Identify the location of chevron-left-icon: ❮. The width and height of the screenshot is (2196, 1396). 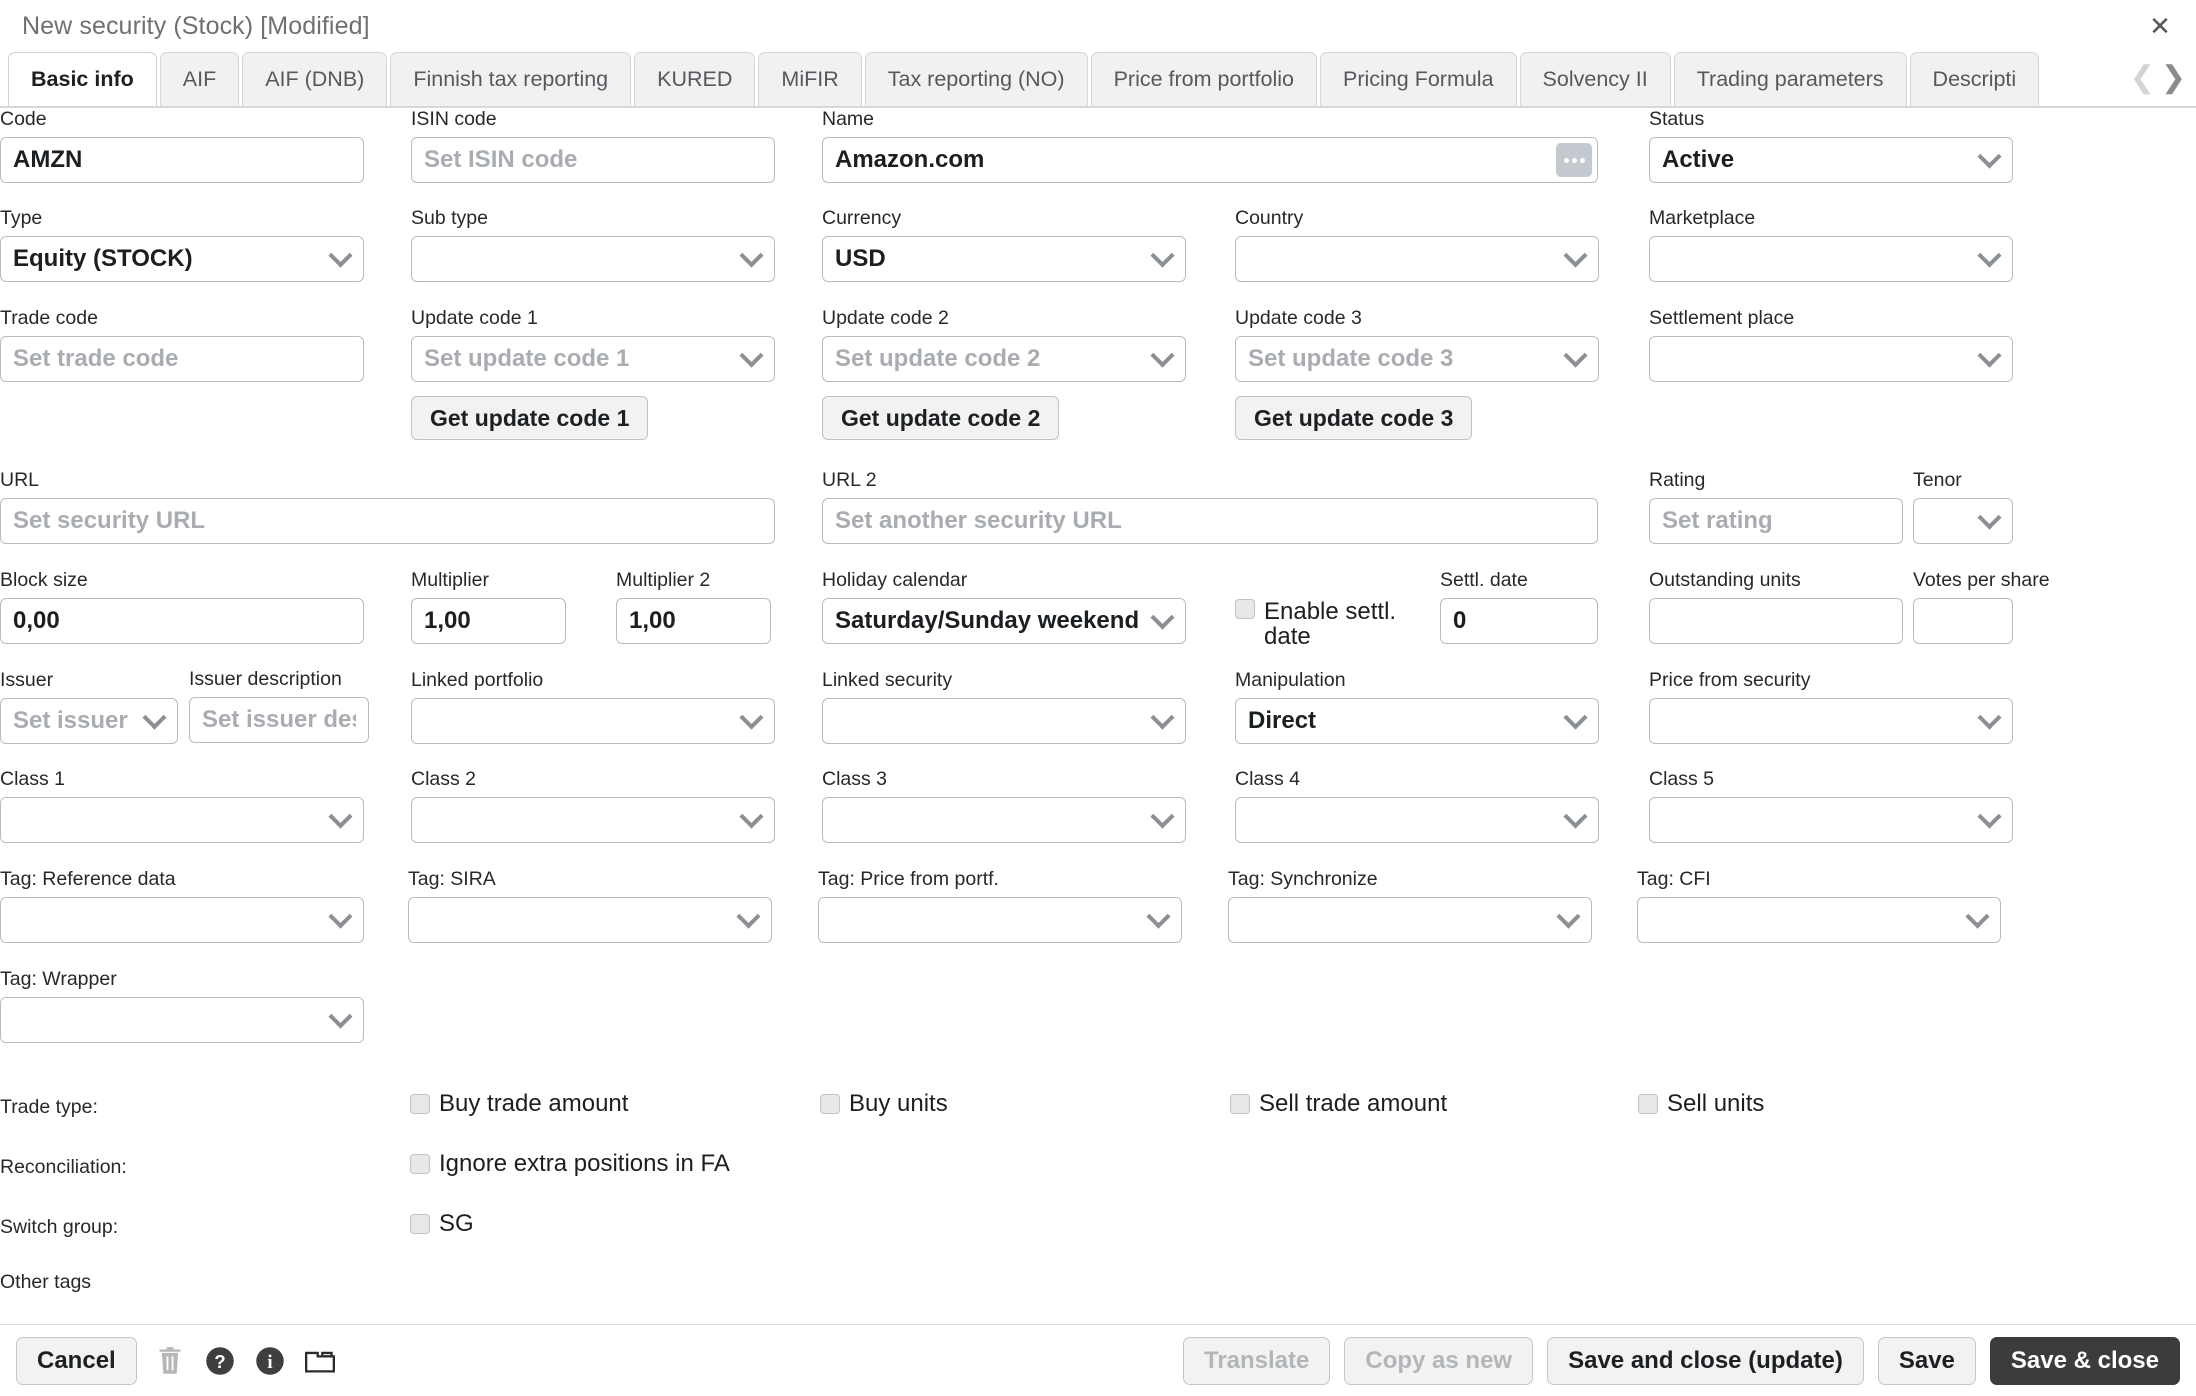
(2142, 78).